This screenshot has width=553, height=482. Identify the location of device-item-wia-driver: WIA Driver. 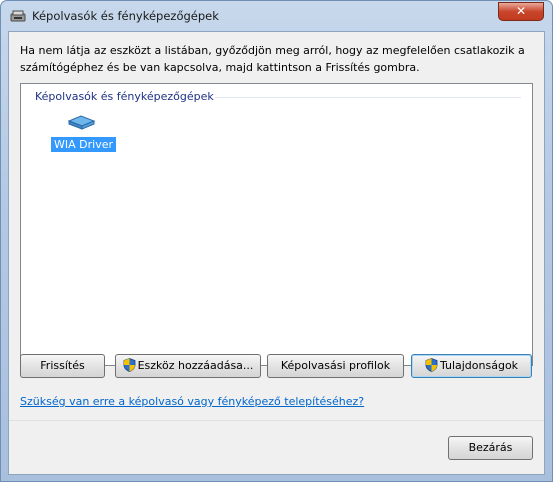
(83, 134).